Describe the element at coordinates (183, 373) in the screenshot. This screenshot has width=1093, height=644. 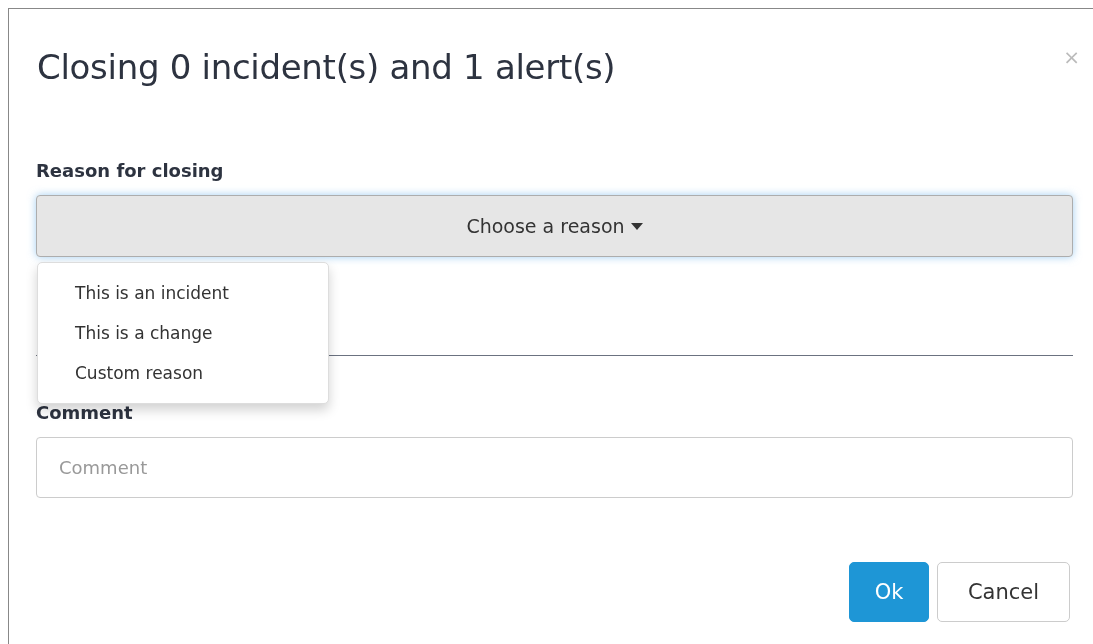
I see `menu-item: Custom reason` at that location.